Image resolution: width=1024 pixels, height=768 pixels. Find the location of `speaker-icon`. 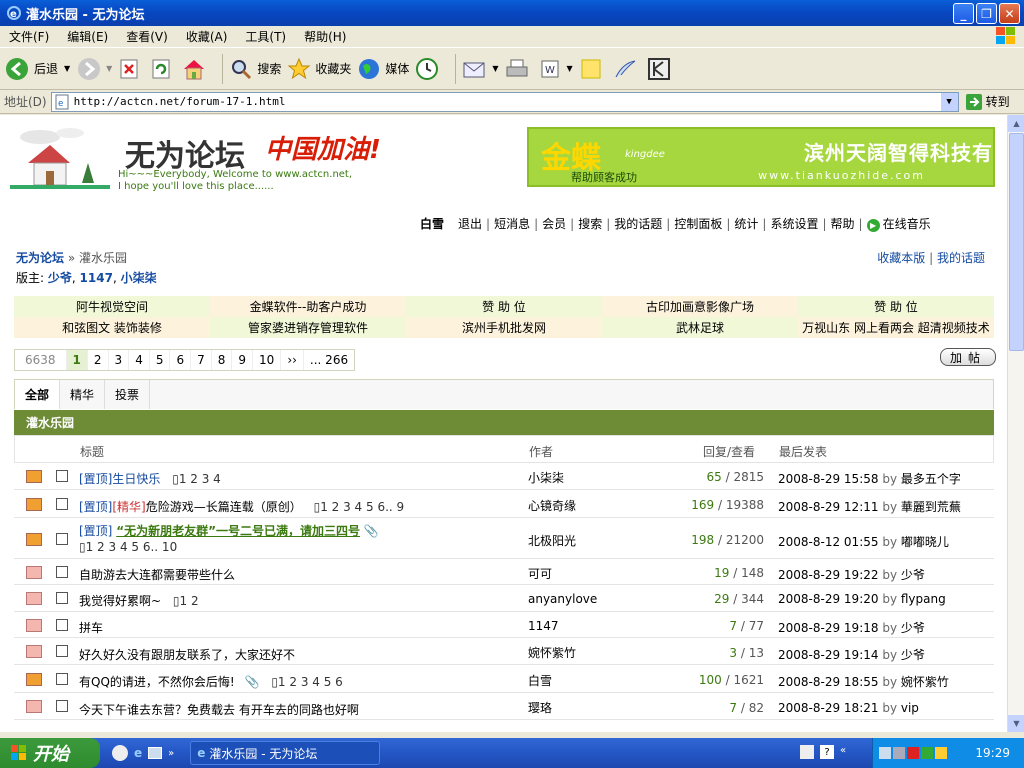

speaker-icon is located at coordinates (899, 753).